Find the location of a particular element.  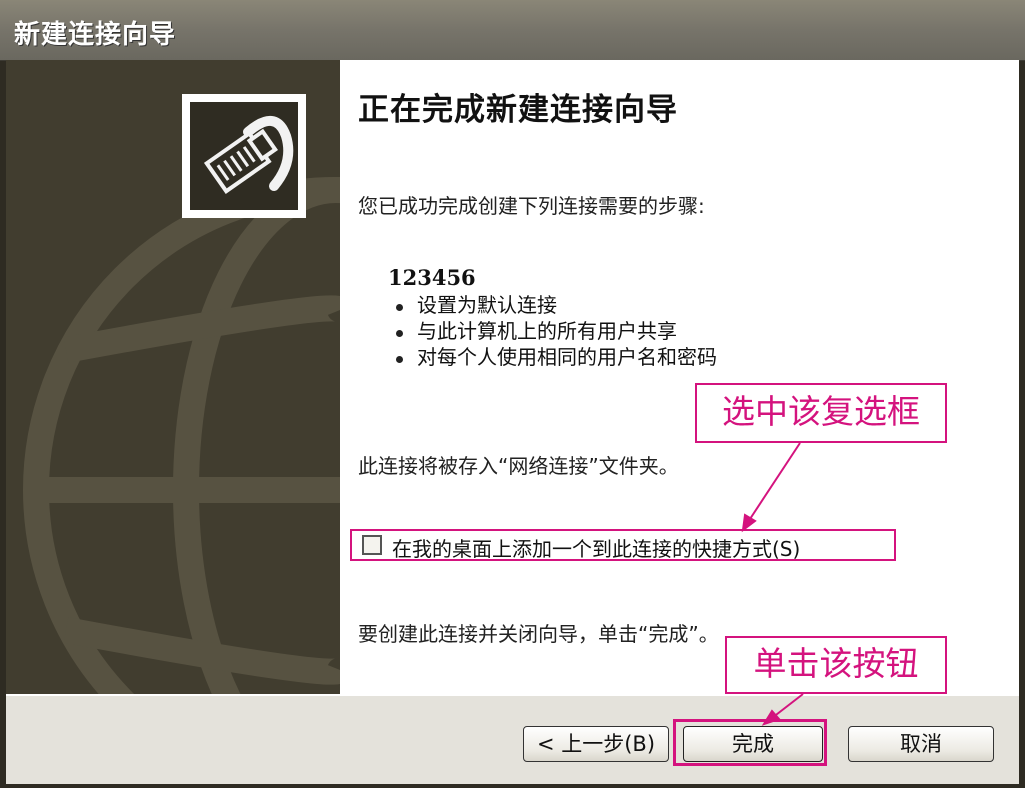

button-bar: < 上一步(B) 完成 取消 is located at coordinates (512, 739).